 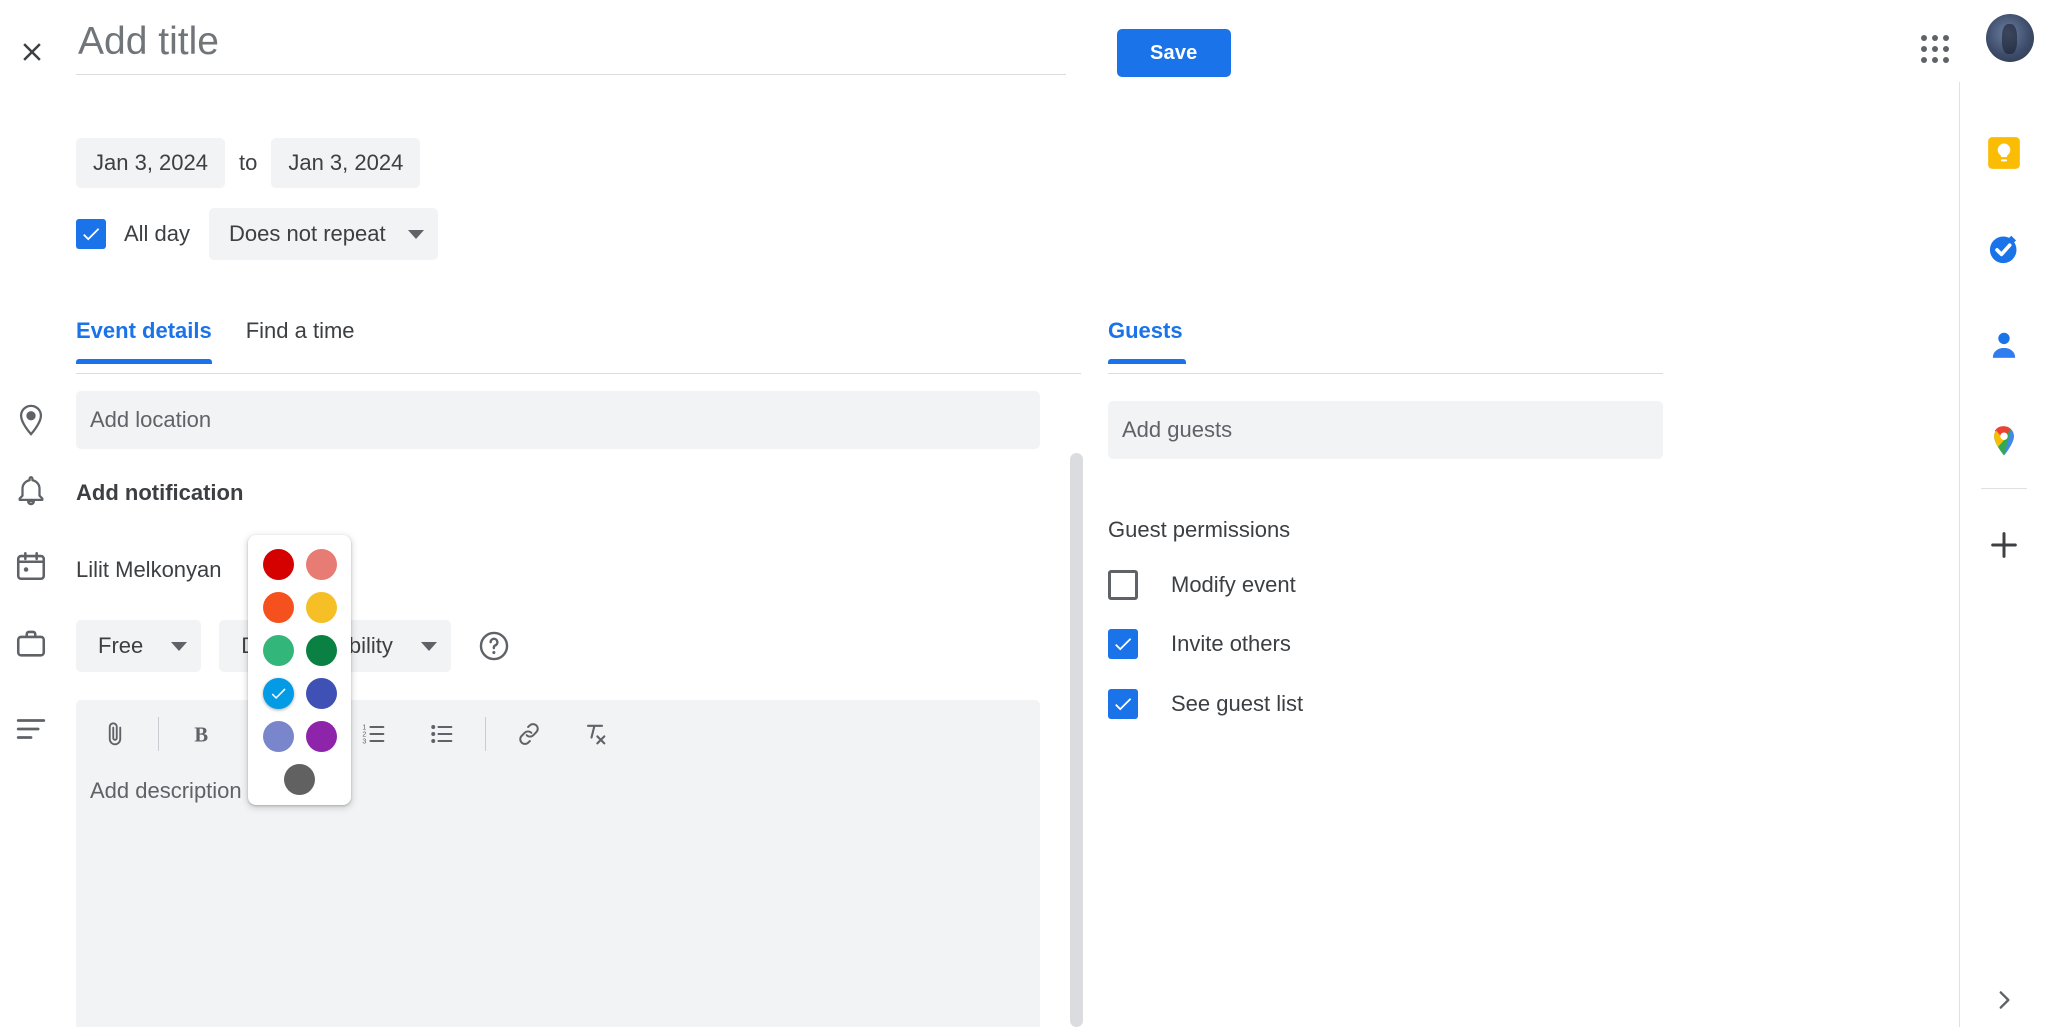 What do you see at coordinates (31, 491) in the screenshot?
I see `bell-notification-icon` at bounding box center [31, 491].